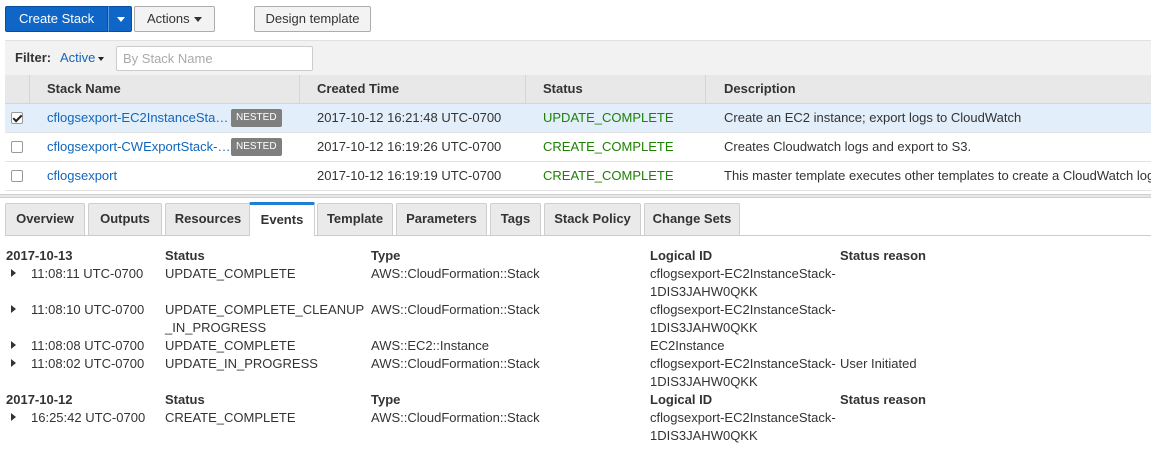 Image resolution: width=1151 pixels, height=449 pixels. I want to click on filter-bar: Filter: Active, so click(578, 57).